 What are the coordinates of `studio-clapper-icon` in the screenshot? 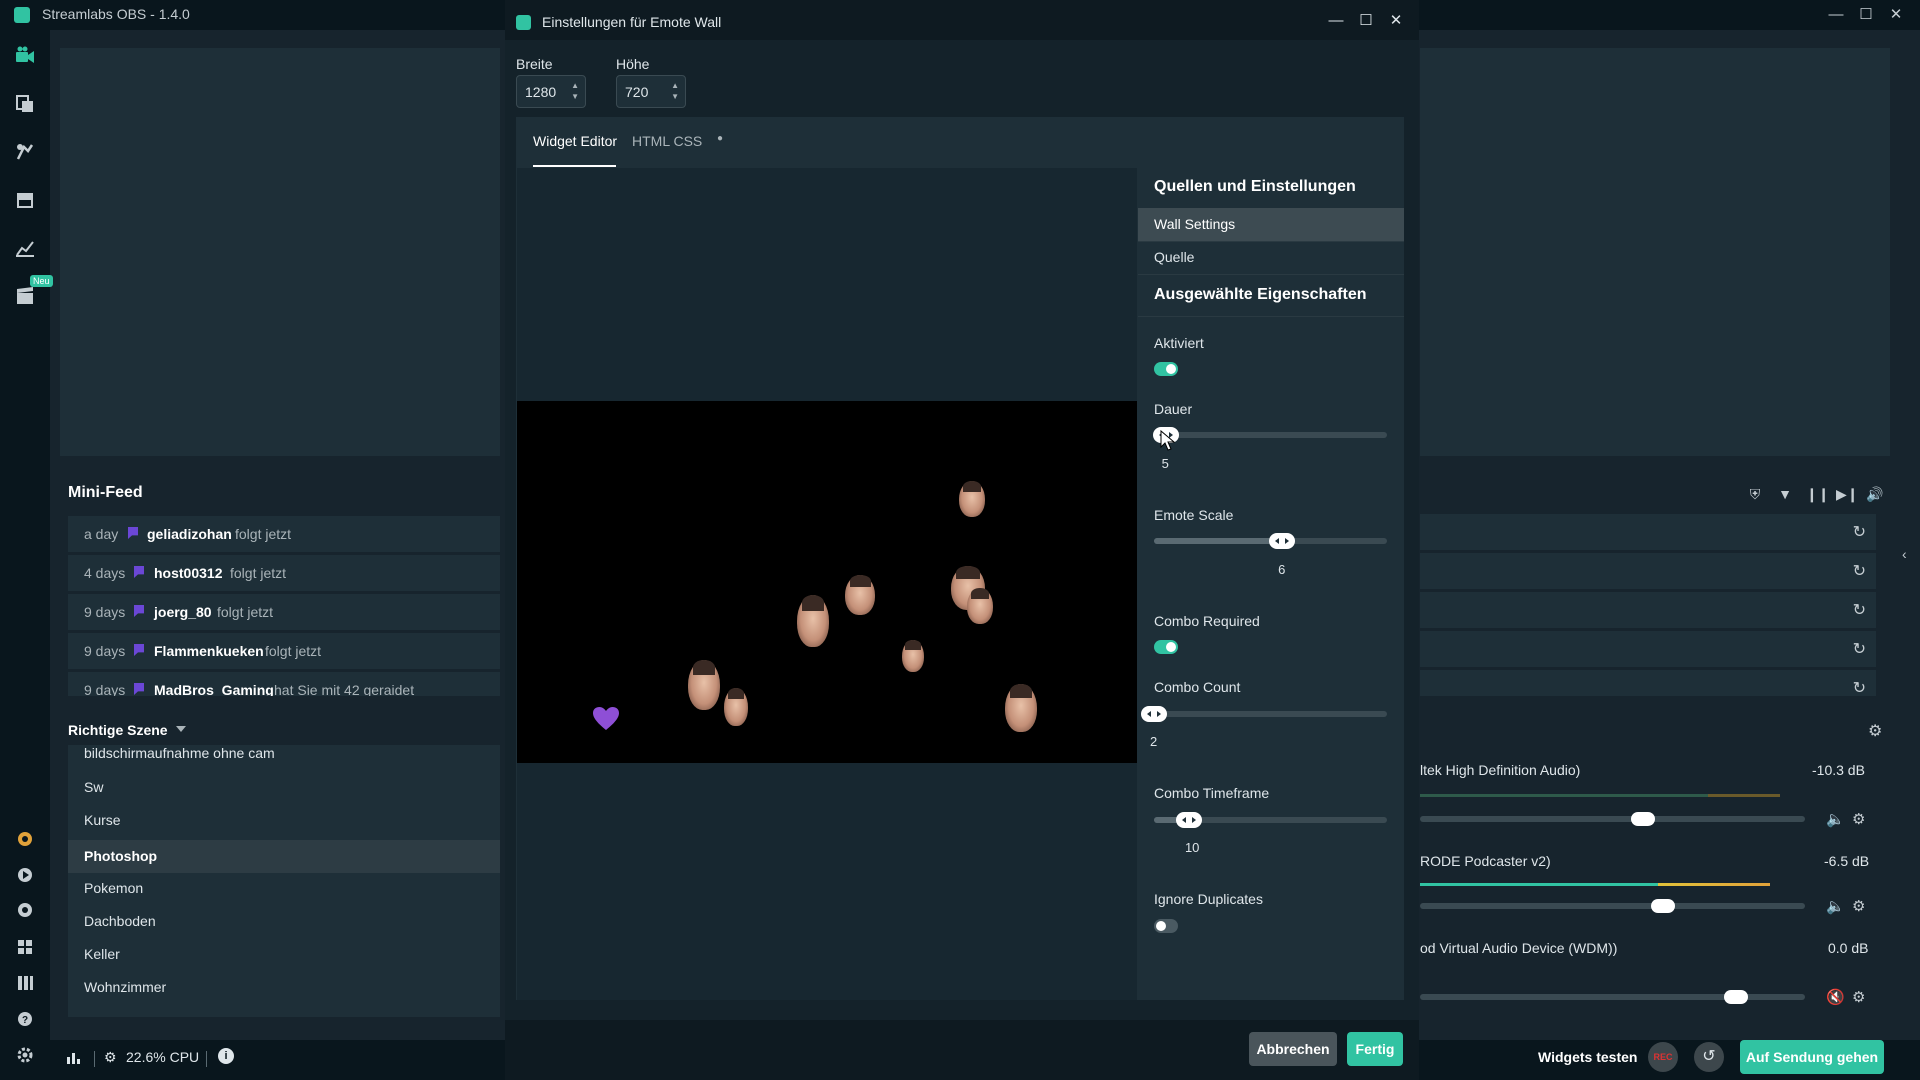 It's located at (25, 296).